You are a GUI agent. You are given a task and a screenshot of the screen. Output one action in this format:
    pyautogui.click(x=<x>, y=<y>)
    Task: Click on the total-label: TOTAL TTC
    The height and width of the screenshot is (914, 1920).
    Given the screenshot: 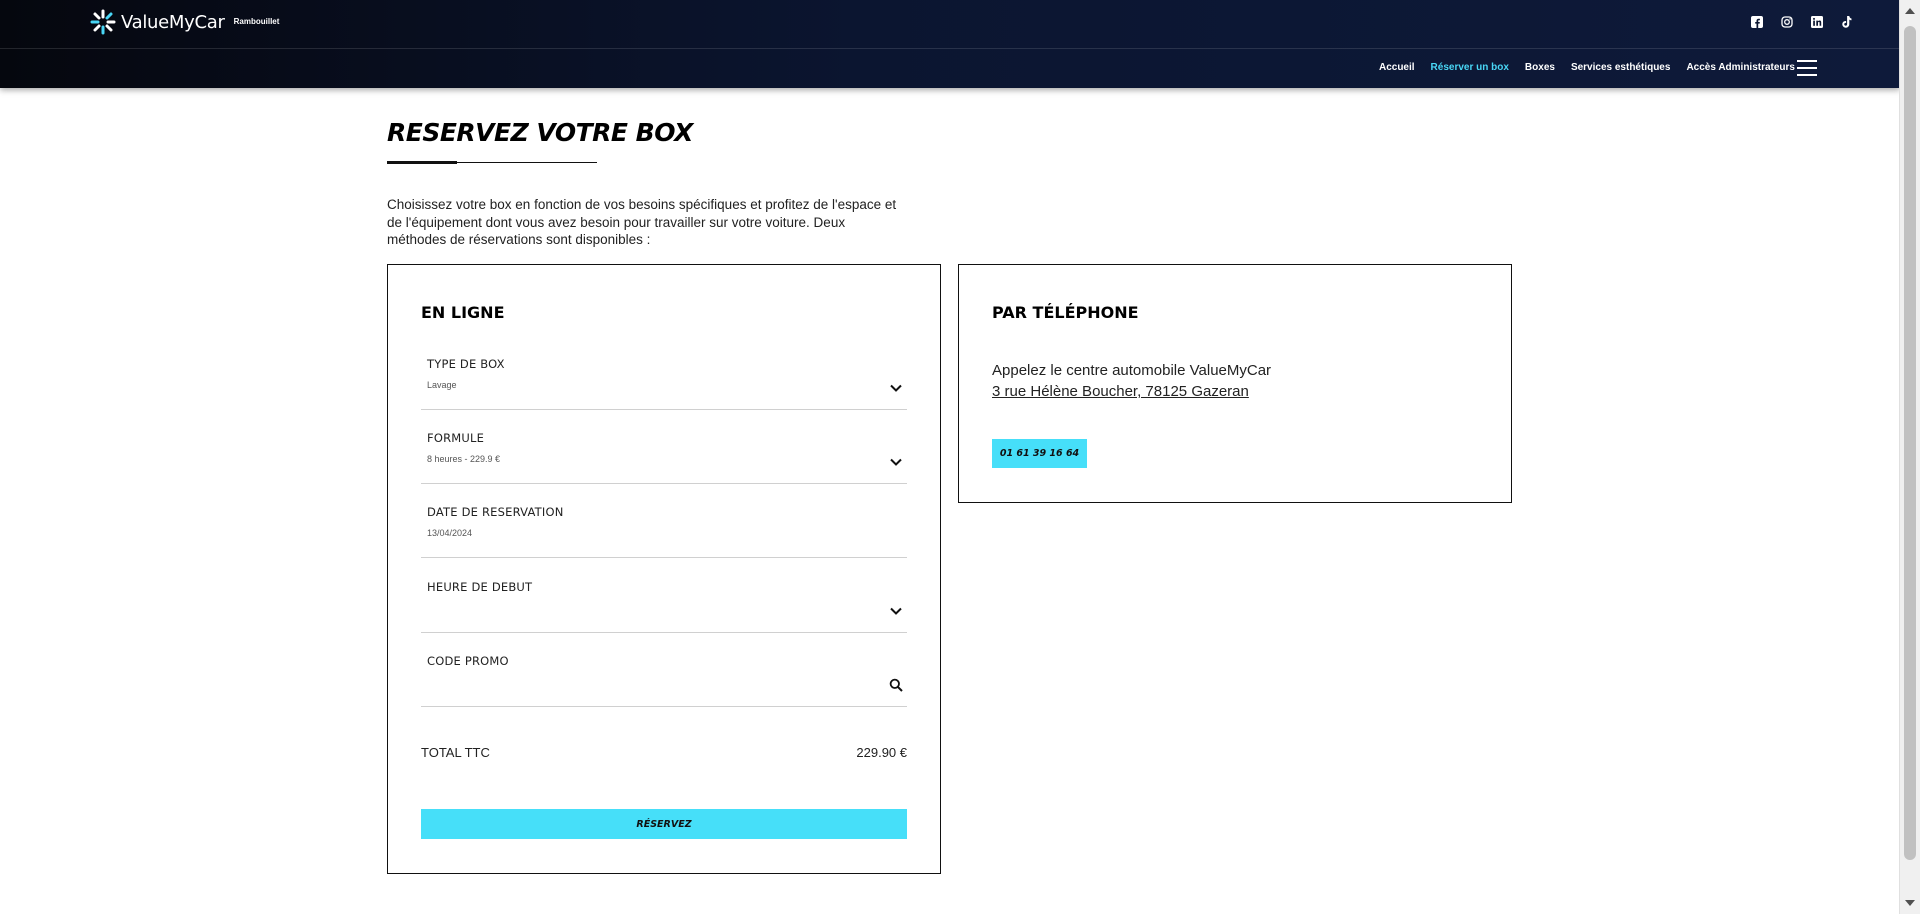 What is the action you would take?
    pyautogui.click(x=455, y=752)
    